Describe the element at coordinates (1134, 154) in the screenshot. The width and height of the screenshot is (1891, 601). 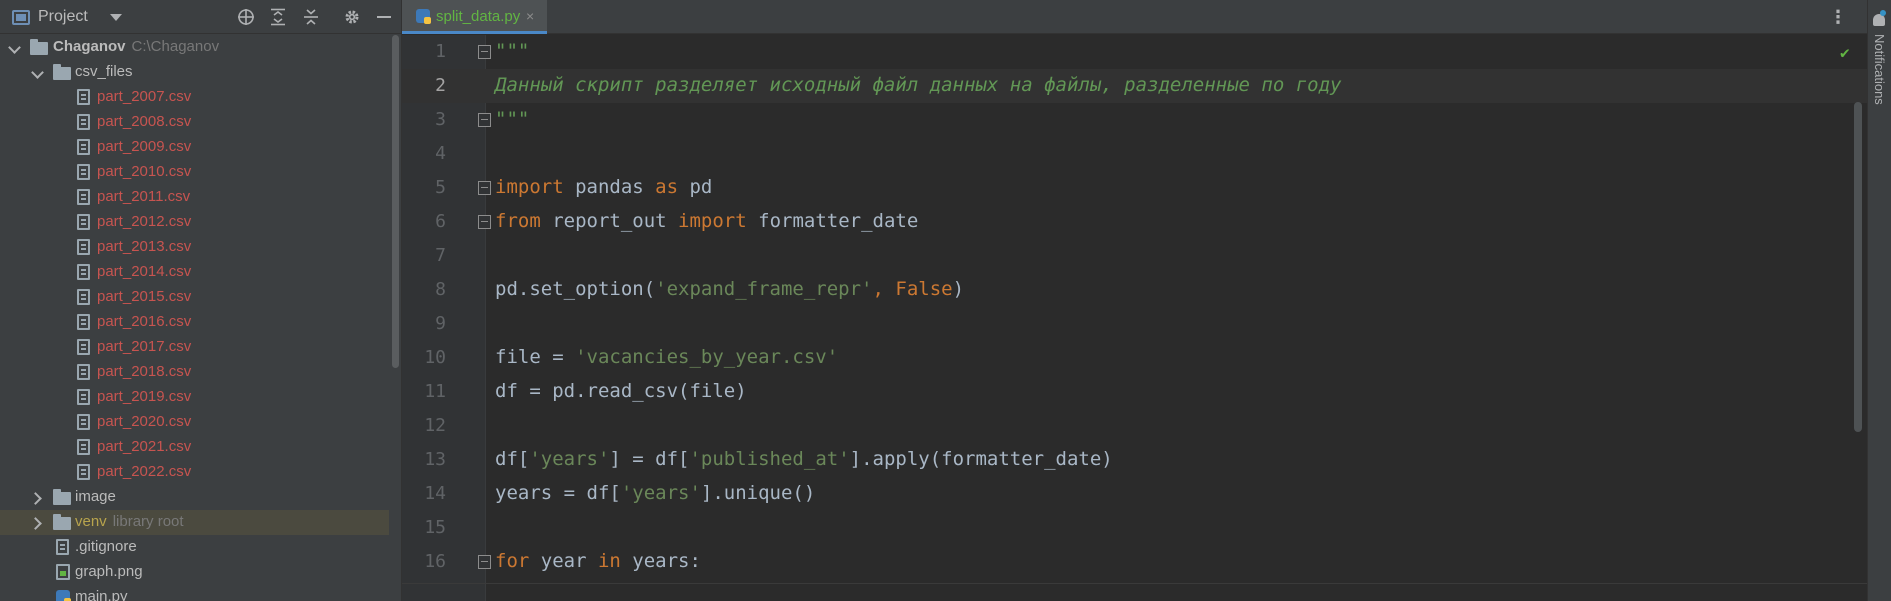
I see `code-line: 4` at that location.